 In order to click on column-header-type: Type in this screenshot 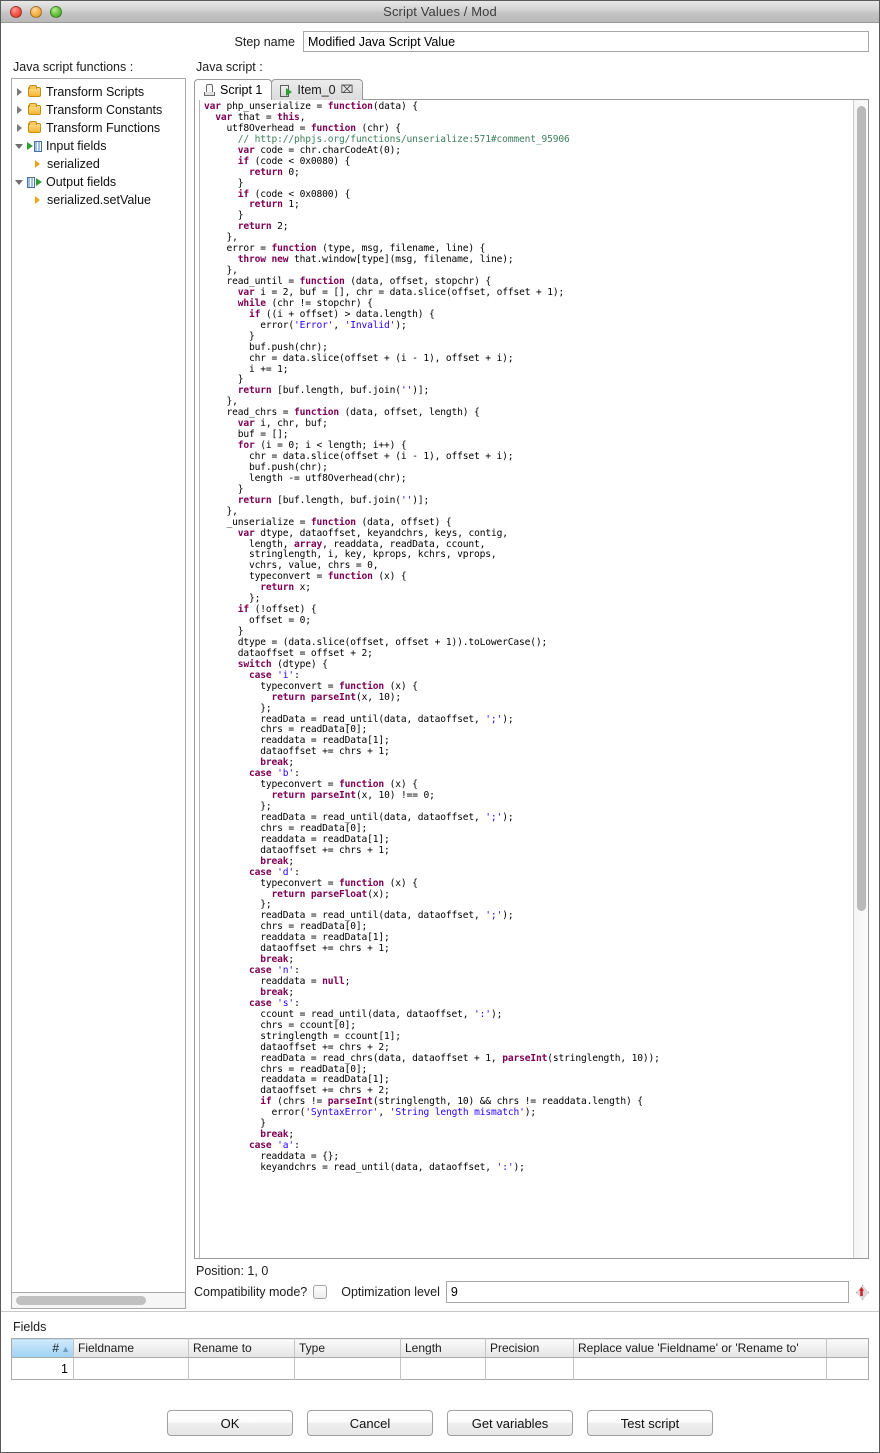, I will do `click(347, 1348)`.